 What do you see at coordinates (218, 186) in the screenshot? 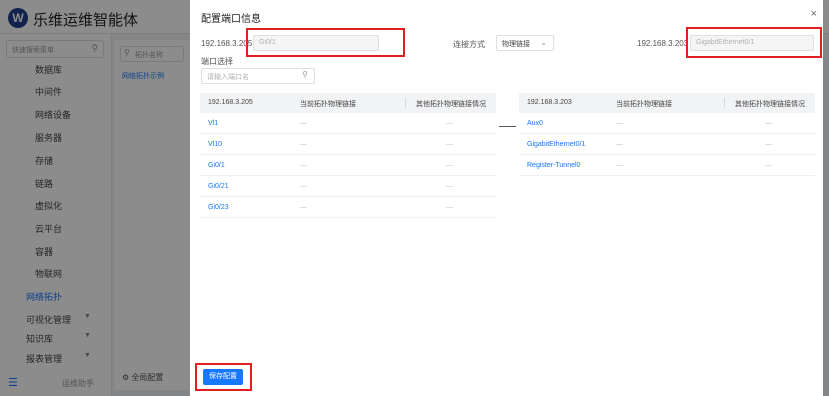
I see `port-name: Gi0/21` at bounding box center [218, 186].